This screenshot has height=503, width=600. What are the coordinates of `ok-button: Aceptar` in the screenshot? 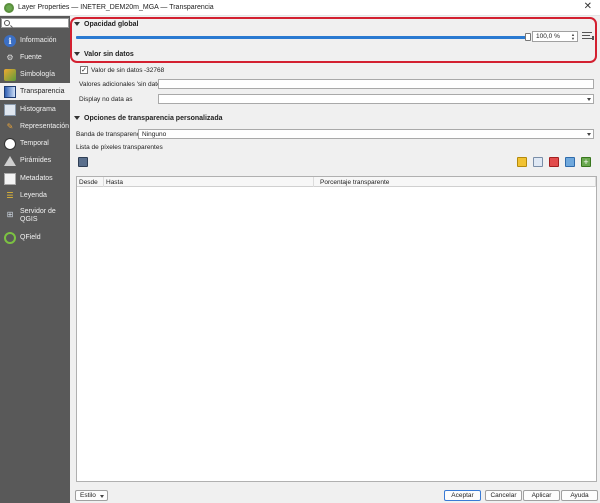 It's located at (462, 495).